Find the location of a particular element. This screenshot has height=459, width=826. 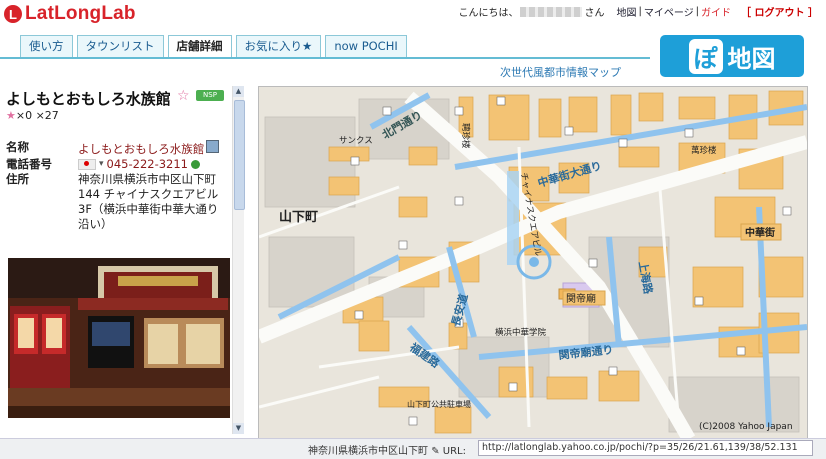

nav-mypage-link: マイページ is located at coordinates (669, 11).